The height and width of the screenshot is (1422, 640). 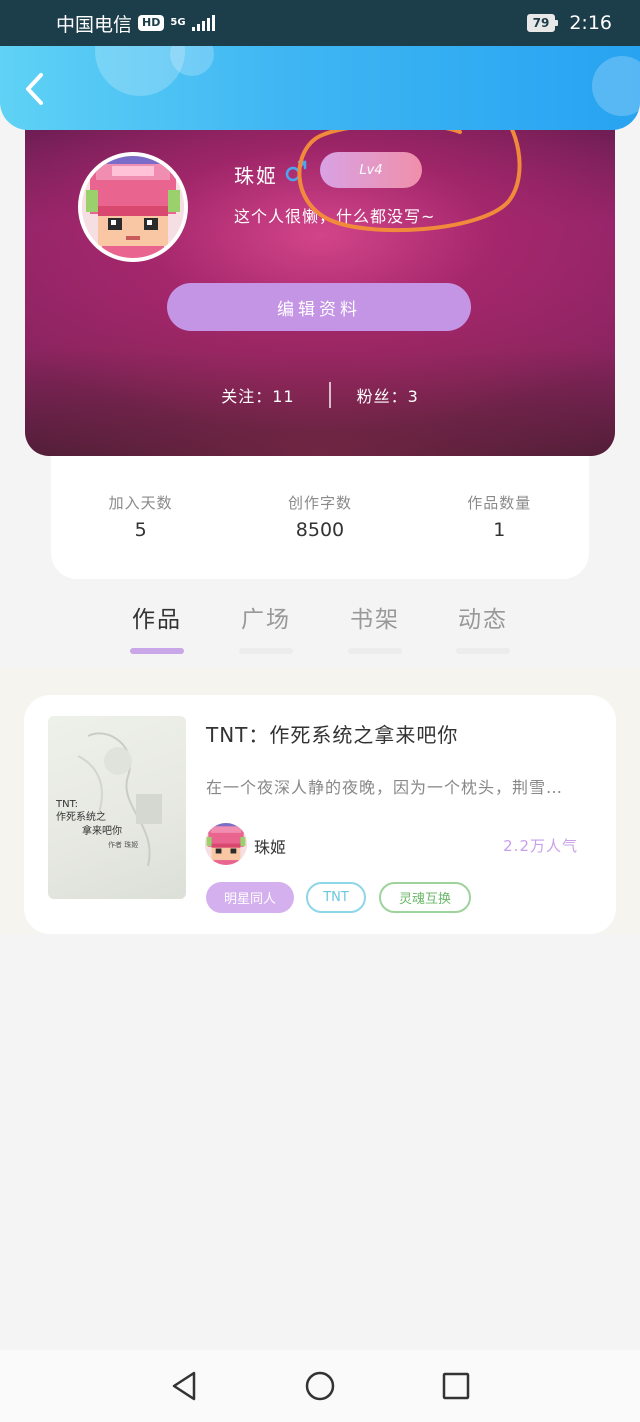 I want to click on clock: 2:16, so click(x=590, y=23).